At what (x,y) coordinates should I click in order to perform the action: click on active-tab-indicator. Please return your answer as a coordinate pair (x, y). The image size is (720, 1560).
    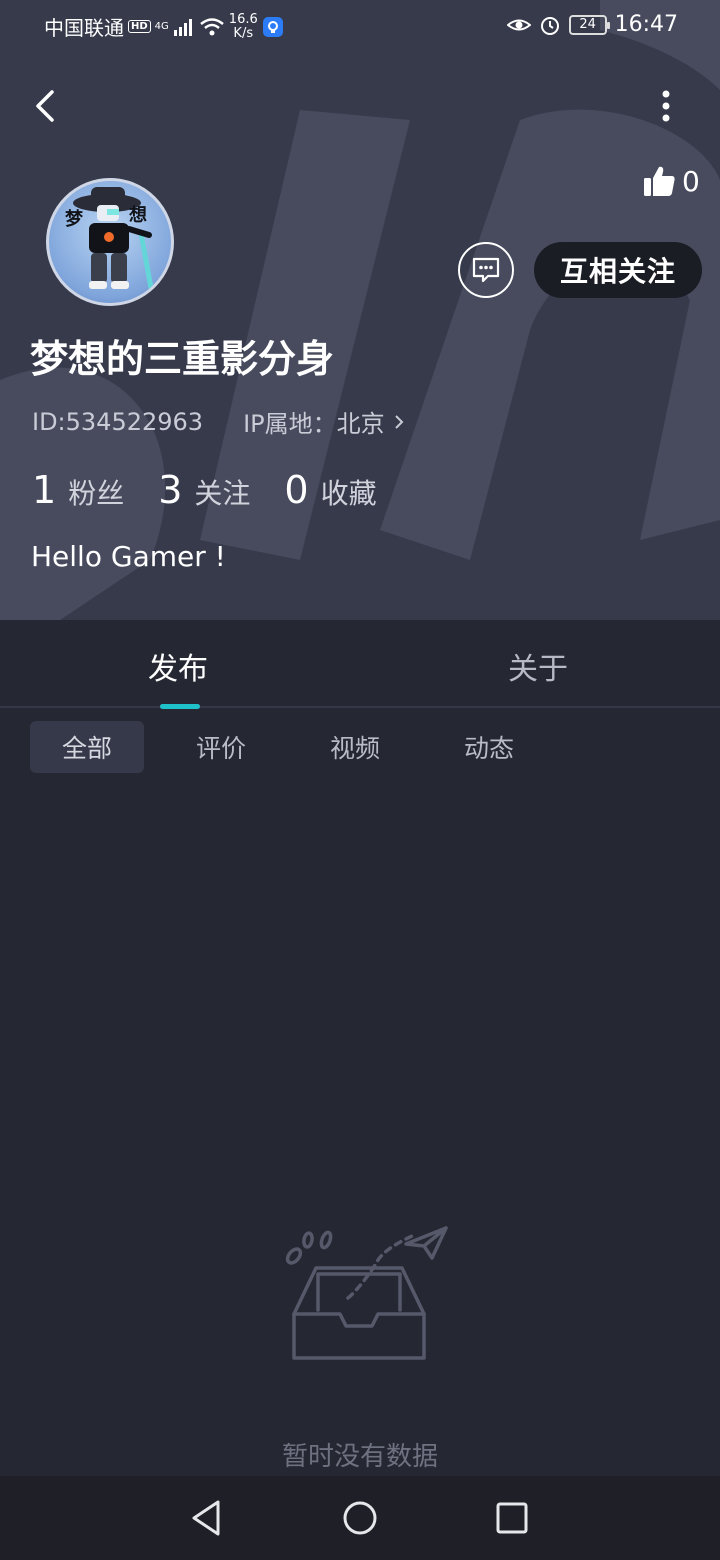
    Looking at the image, I should click on (180, 706).